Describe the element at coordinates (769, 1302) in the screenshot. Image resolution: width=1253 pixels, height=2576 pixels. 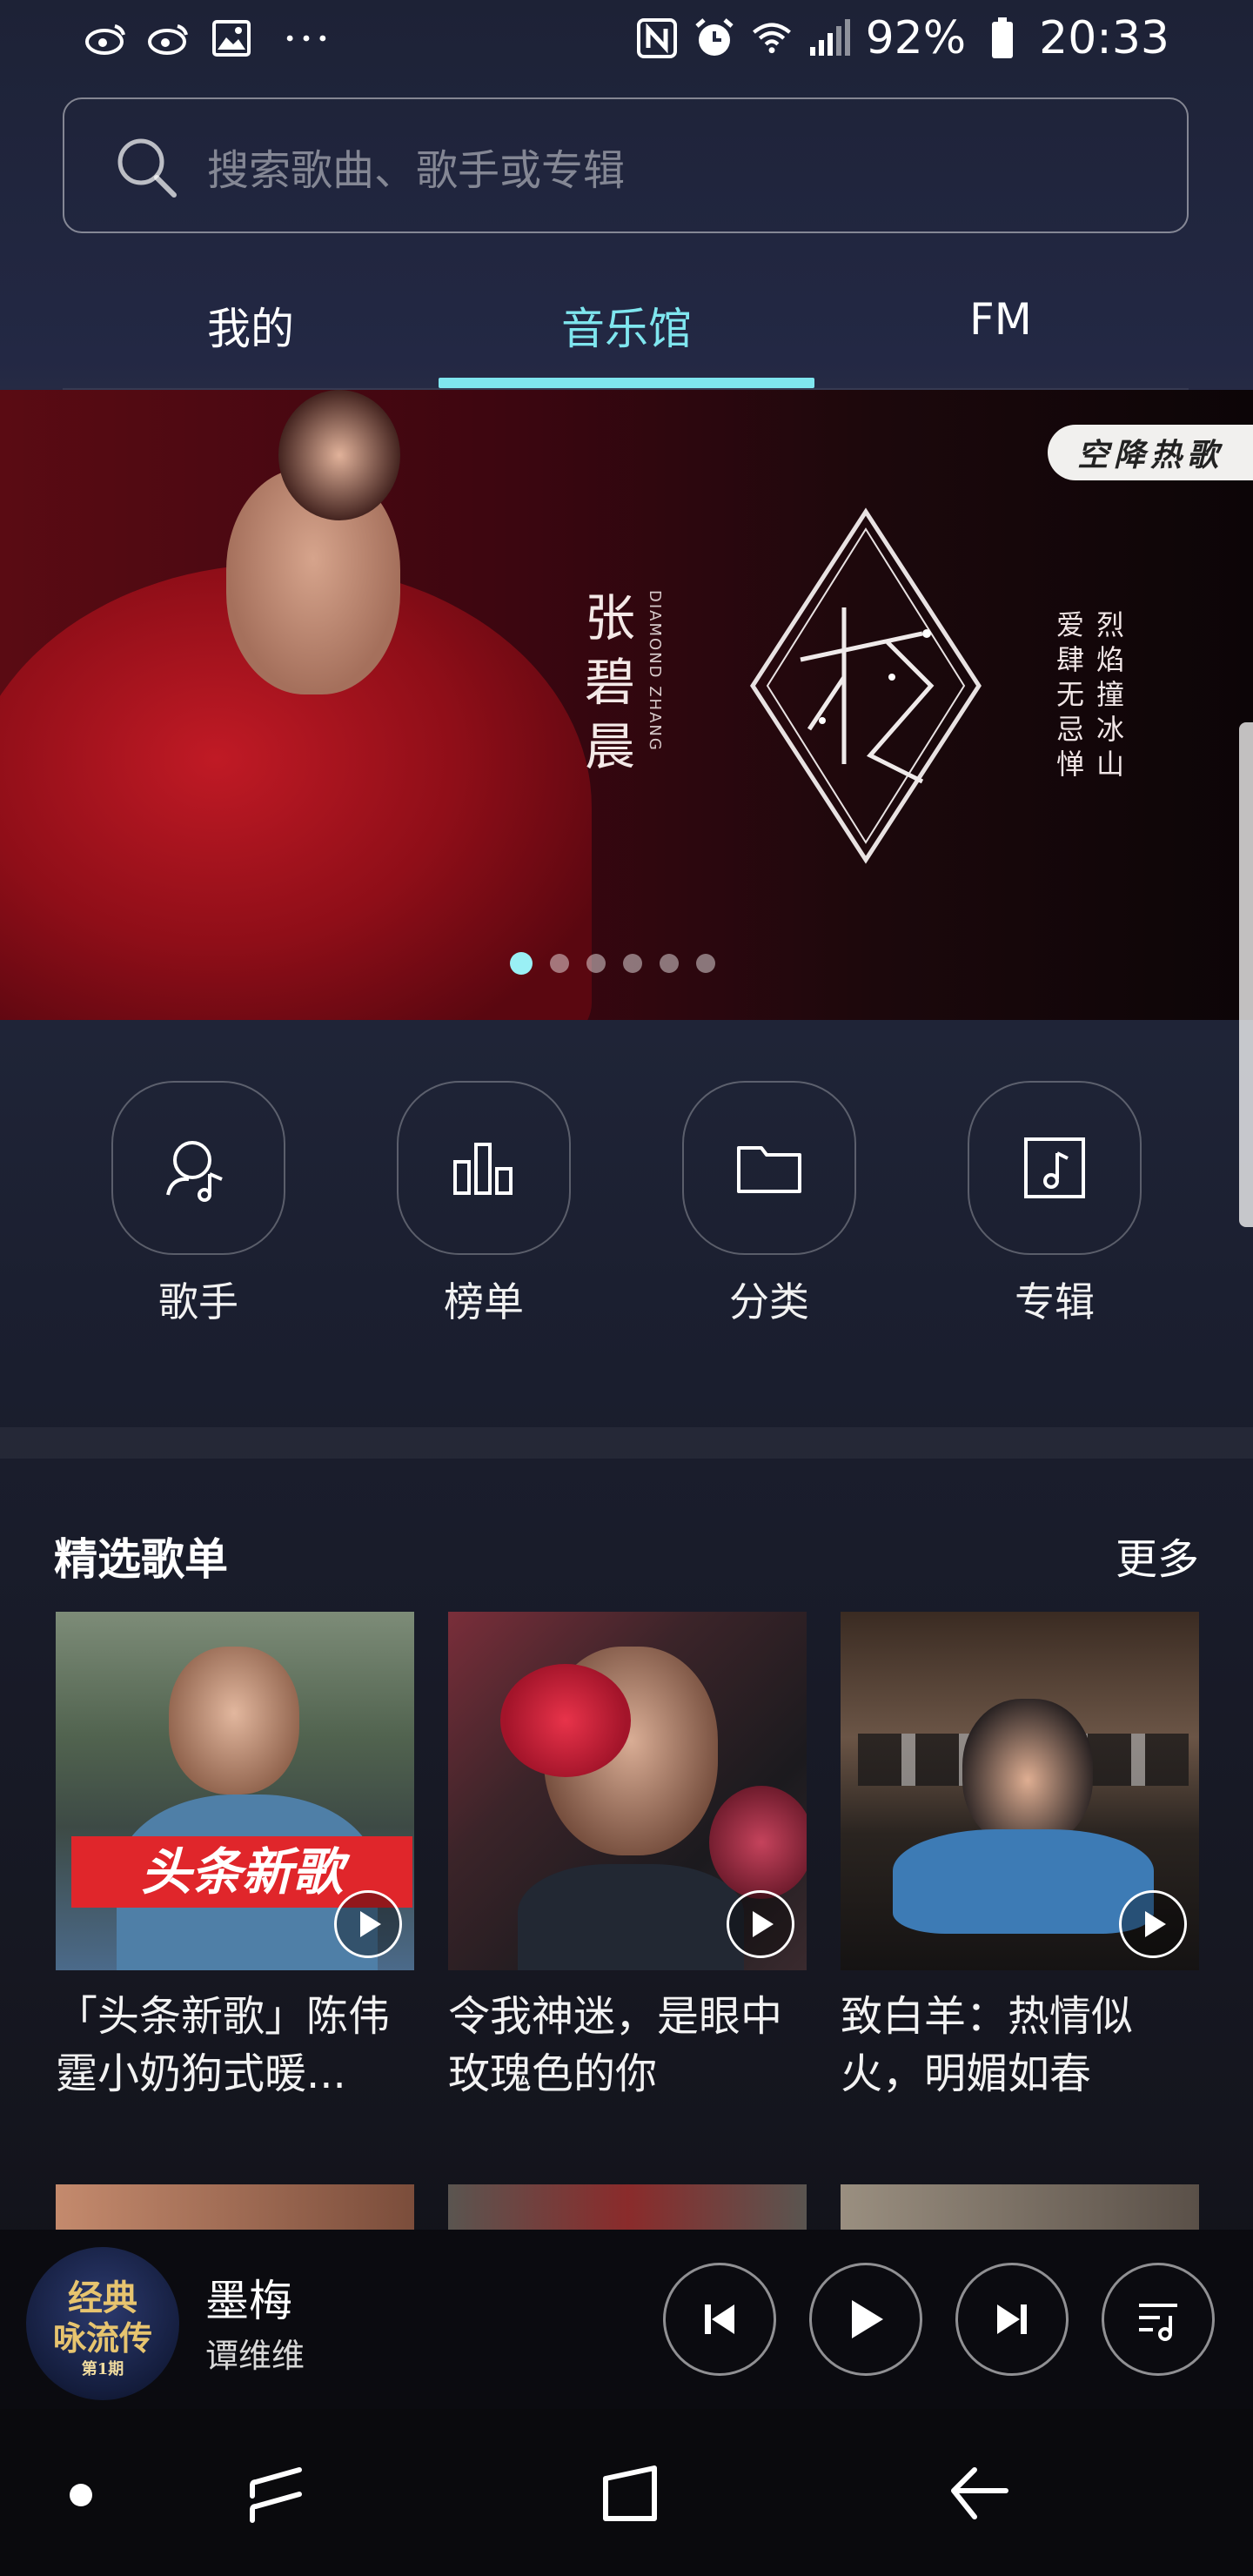
I see `categories-label: 分类` at that location.